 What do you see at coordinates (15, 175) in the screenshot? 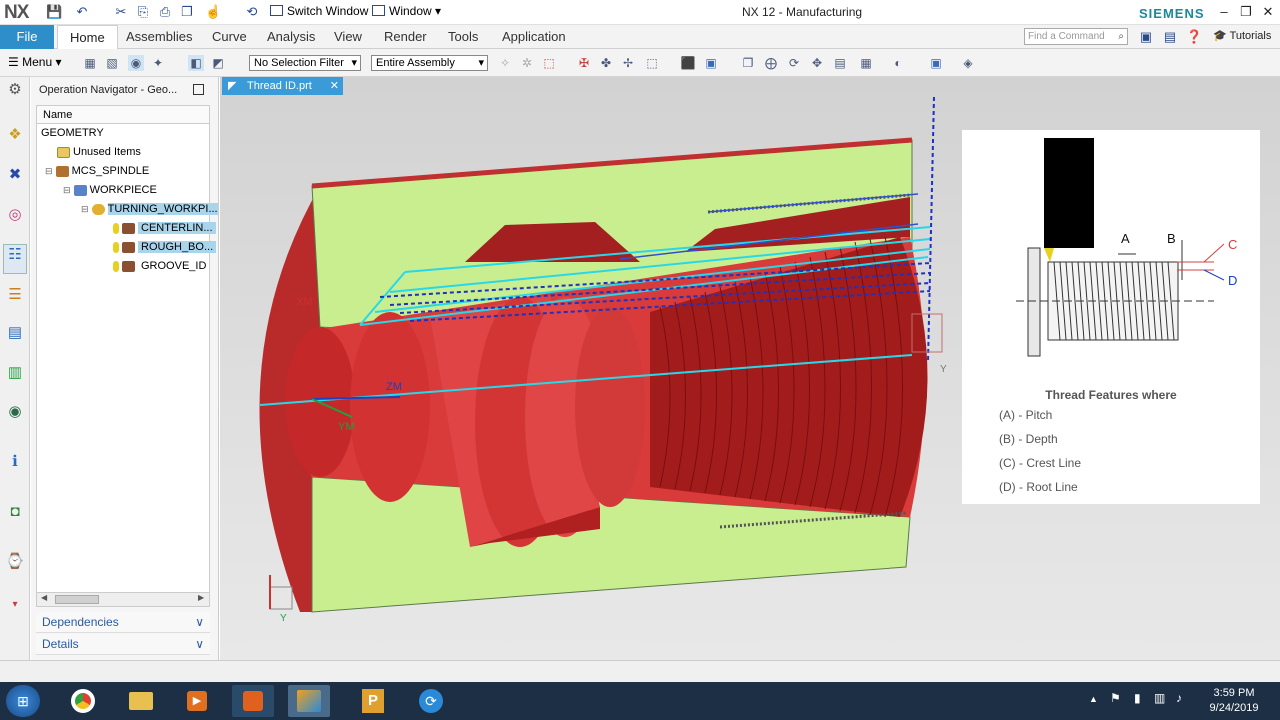
I see `constraint-navigator-icon: ✖` at bounding box center [15, 175].